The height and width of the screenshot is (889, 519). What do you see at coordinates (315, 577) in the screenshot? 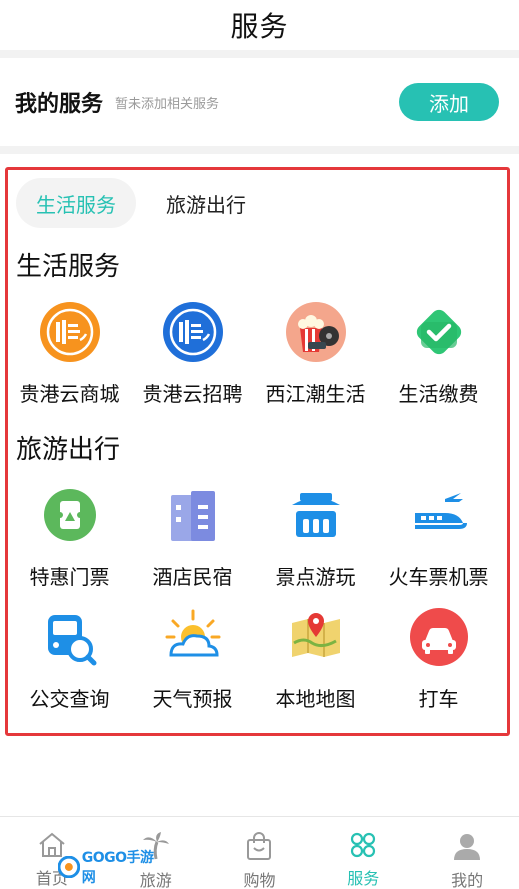
I see `service-label: 景点游玩` at bounding box center [315, 577].